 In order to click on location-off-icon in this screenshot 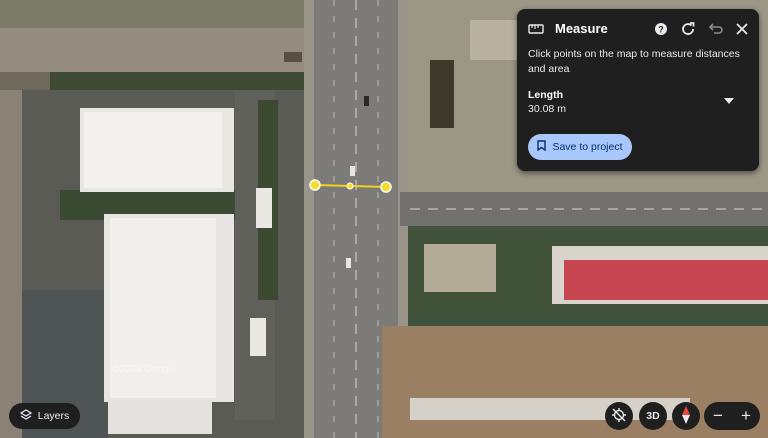, I will do `click(619, 416)`.